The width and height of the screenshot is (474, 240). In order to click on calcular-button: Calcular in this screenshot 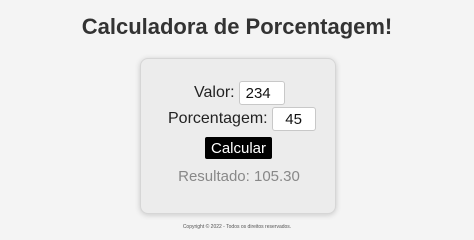, I will do `click(238, 148)`.